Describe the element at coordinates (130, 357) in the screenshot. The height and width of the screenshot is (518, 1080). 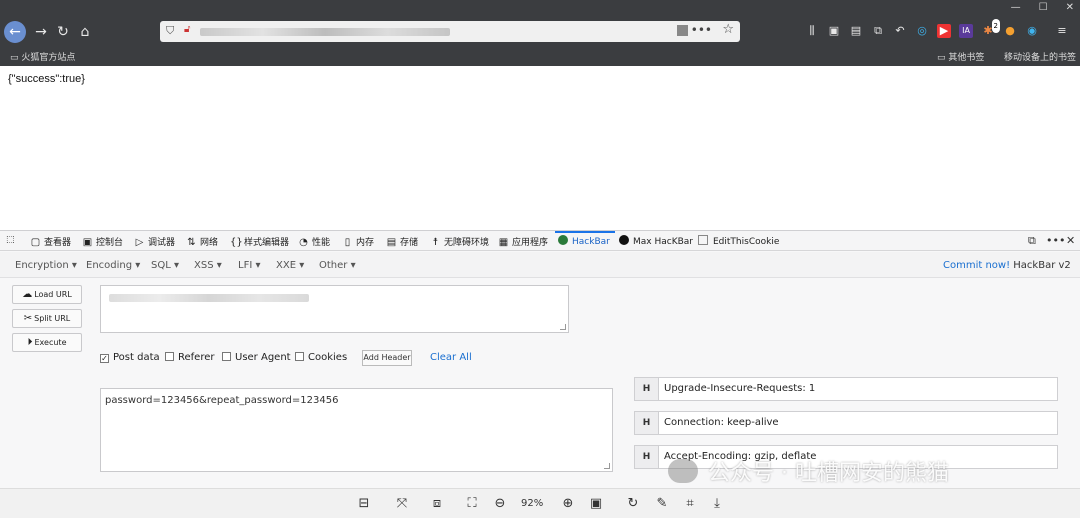
I see `post-data-checkbox: ✓ Post data` at that location.